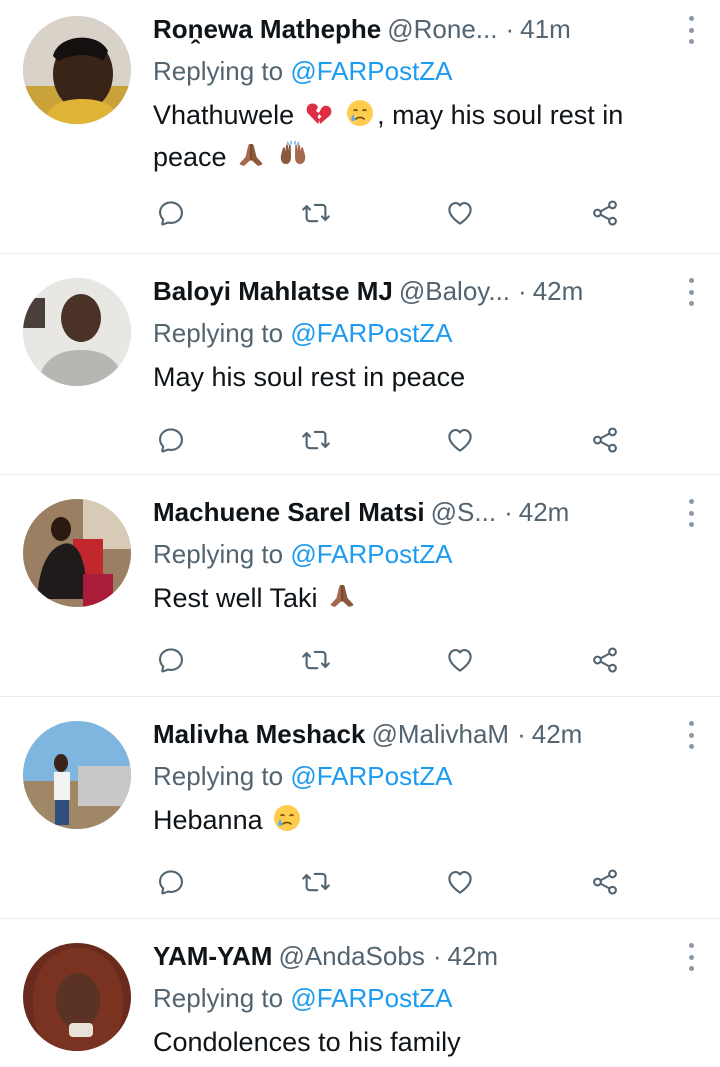  I want to click on tweet-text-part: Vhathuwele, so click(224, 115).